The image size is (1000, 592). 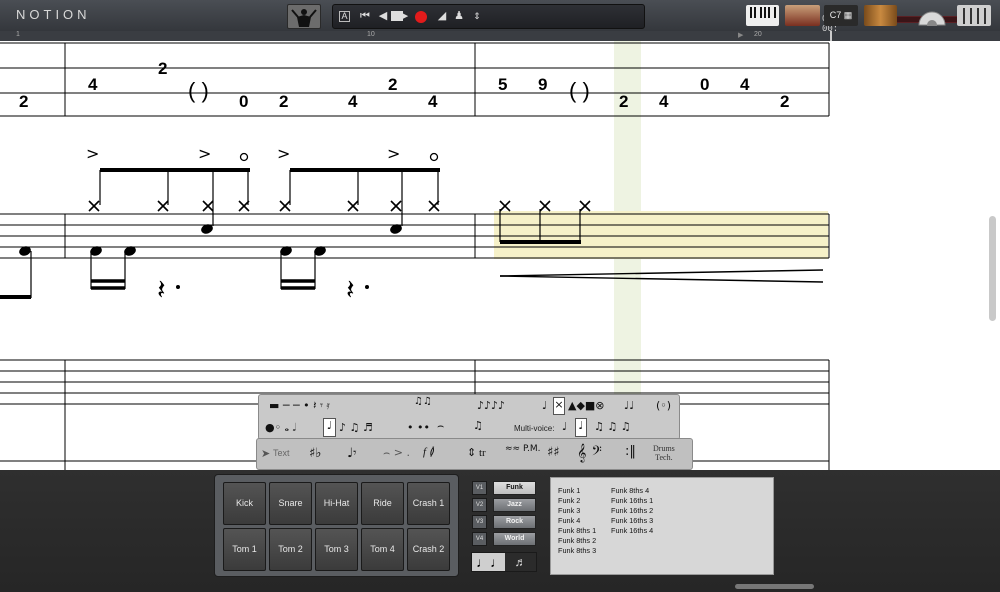 I want to click on sixteenth-notes-icon: ♬, so click(x=520, y=562).